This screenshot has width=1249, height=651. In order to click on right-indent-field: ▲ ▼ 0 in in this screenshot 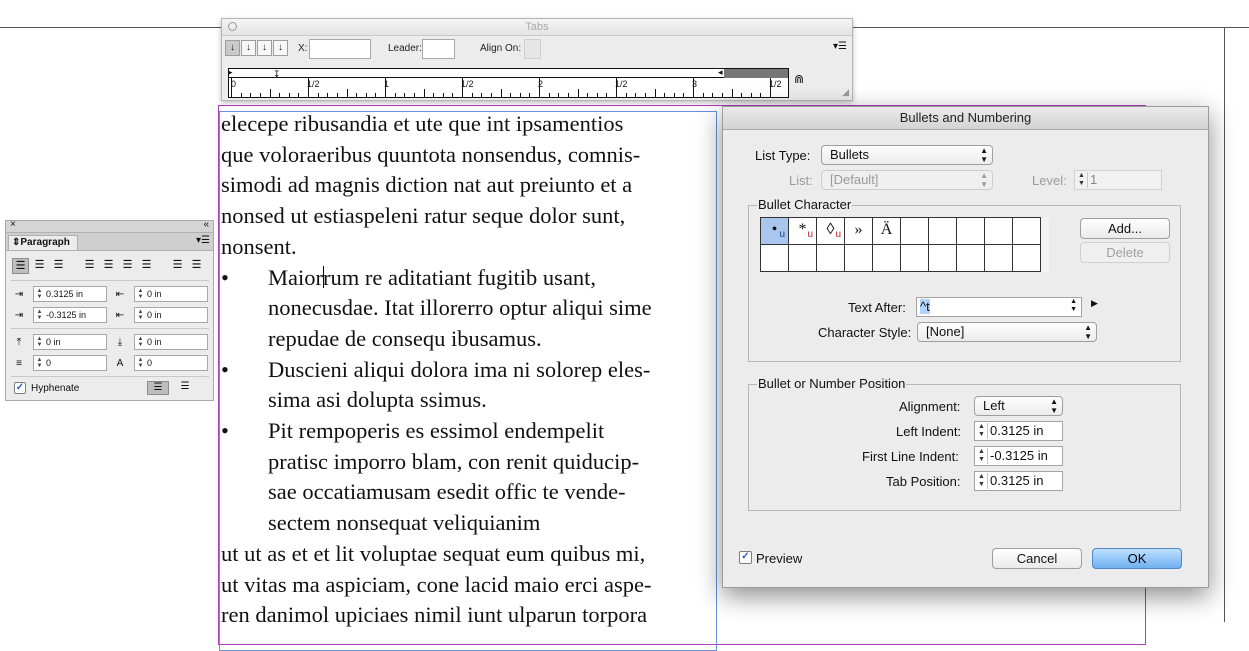, I will do `click(171, 294)`.